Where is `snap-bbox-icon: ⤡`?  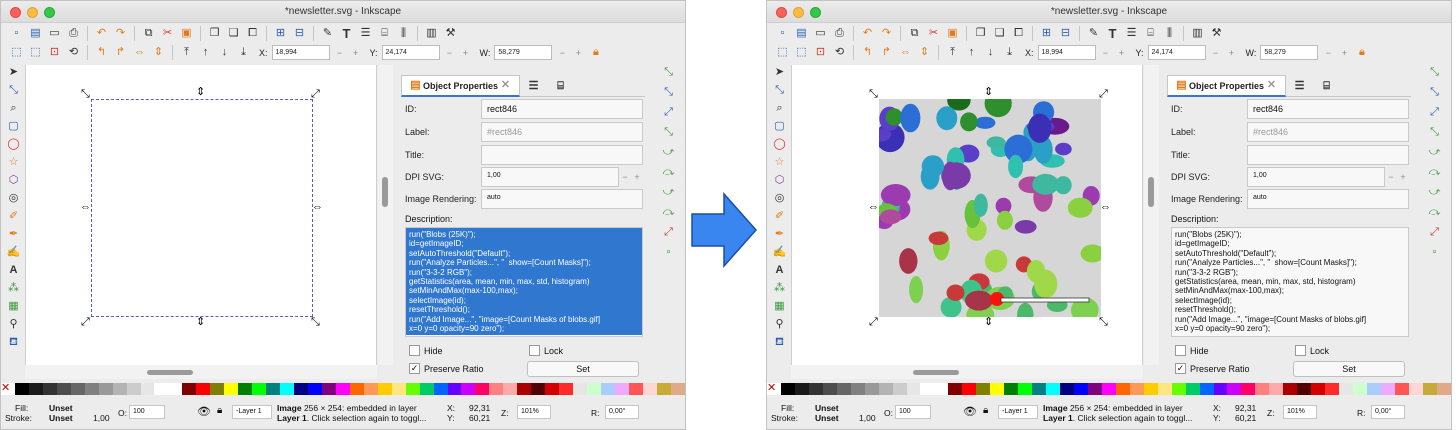 snap-bbox-icon: ⤡ is located at coordinates (668, 92).